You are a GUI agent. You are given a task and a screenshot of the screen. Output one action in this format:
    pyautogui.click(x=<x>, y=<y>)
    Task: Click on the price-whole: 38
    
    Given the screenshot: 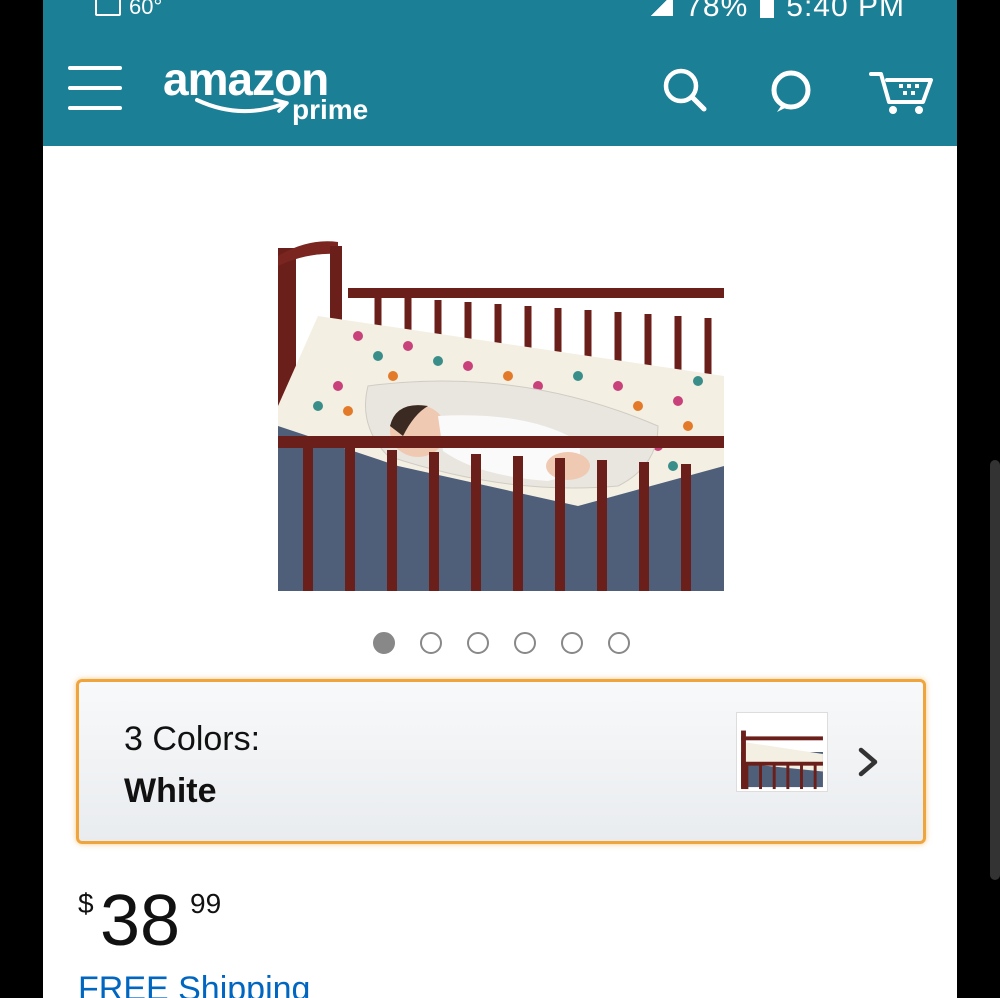 What is the action you would take?
    pyautogui.click(x=140, y=921)
    